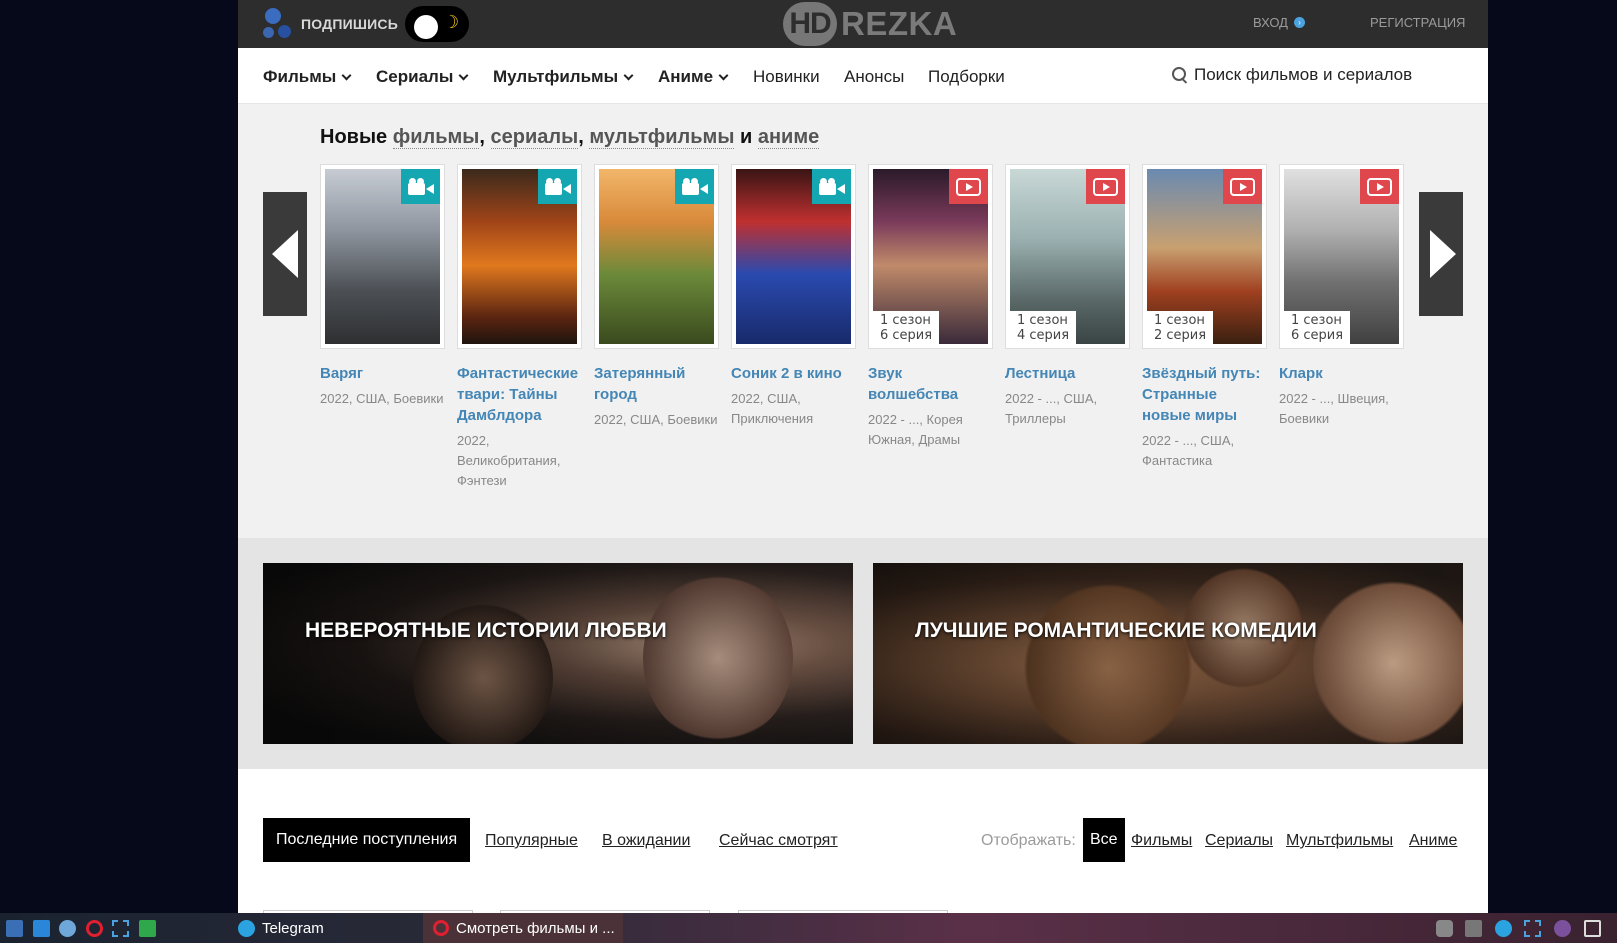 The height and width of the screenshot is (943, 1617). Describe the element at coordinates (346, 75) in the screenshot. I see `chevron-down-icon` at that location.